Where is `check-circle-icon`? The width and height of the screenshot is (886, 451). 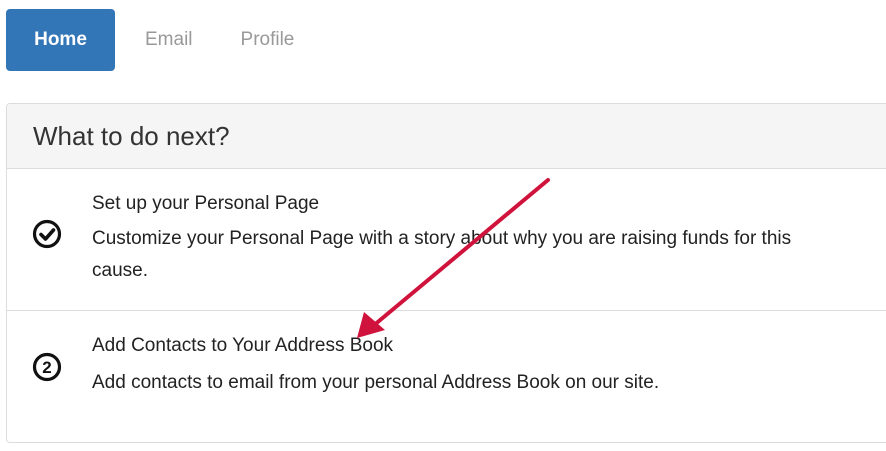 check-circle-icon is located at coordinates (47, 234).